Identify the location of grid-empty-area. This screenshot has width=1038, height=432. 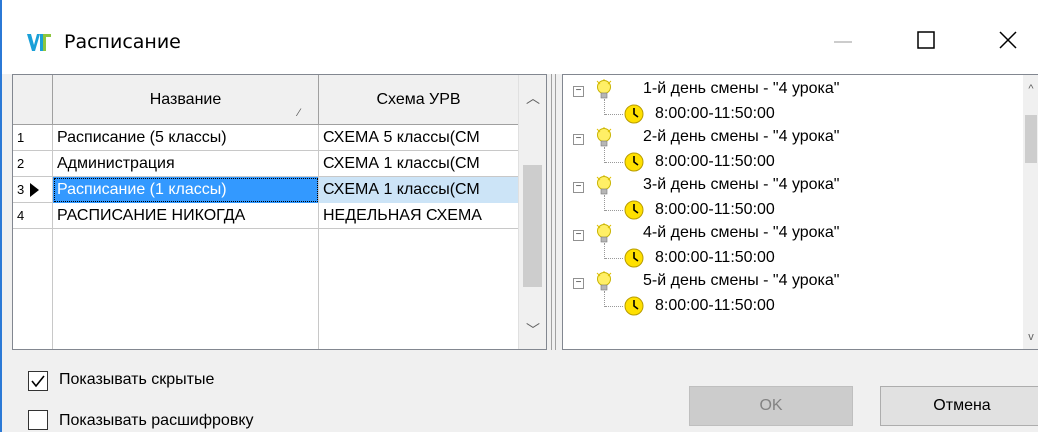
(266, 289).